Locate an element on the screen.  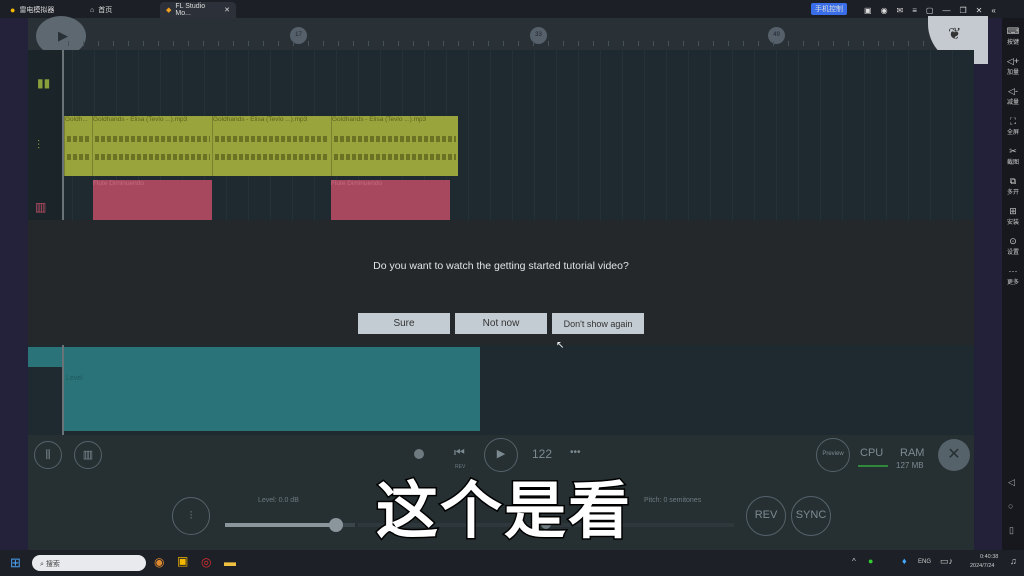
side-volume-down-button: ◁- 减量 is located at coordinates (1013, 96).